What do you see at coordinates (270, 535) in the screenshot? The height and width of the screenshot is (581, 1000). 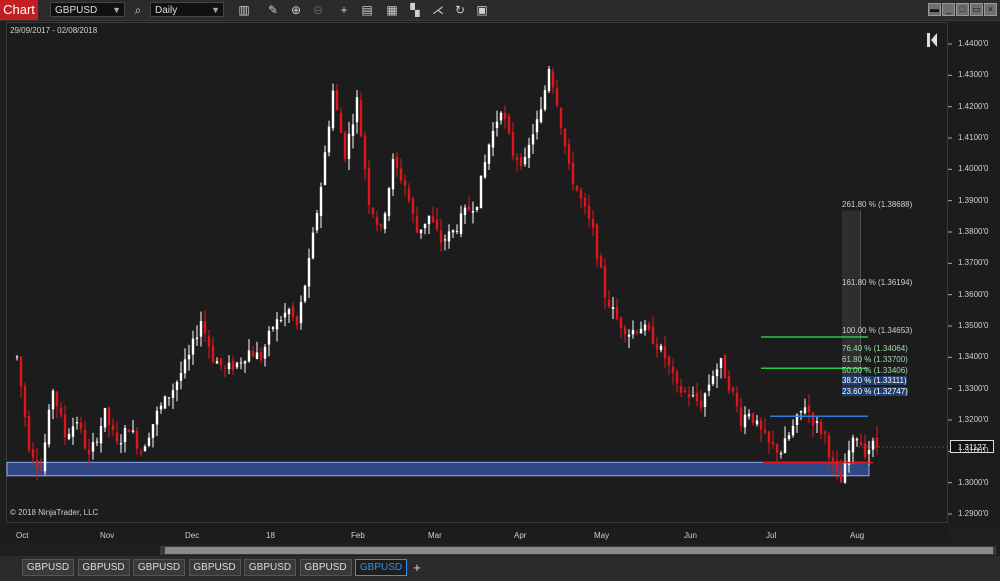 I see `time-tick-label: 18` at bounding box center [270, 535].